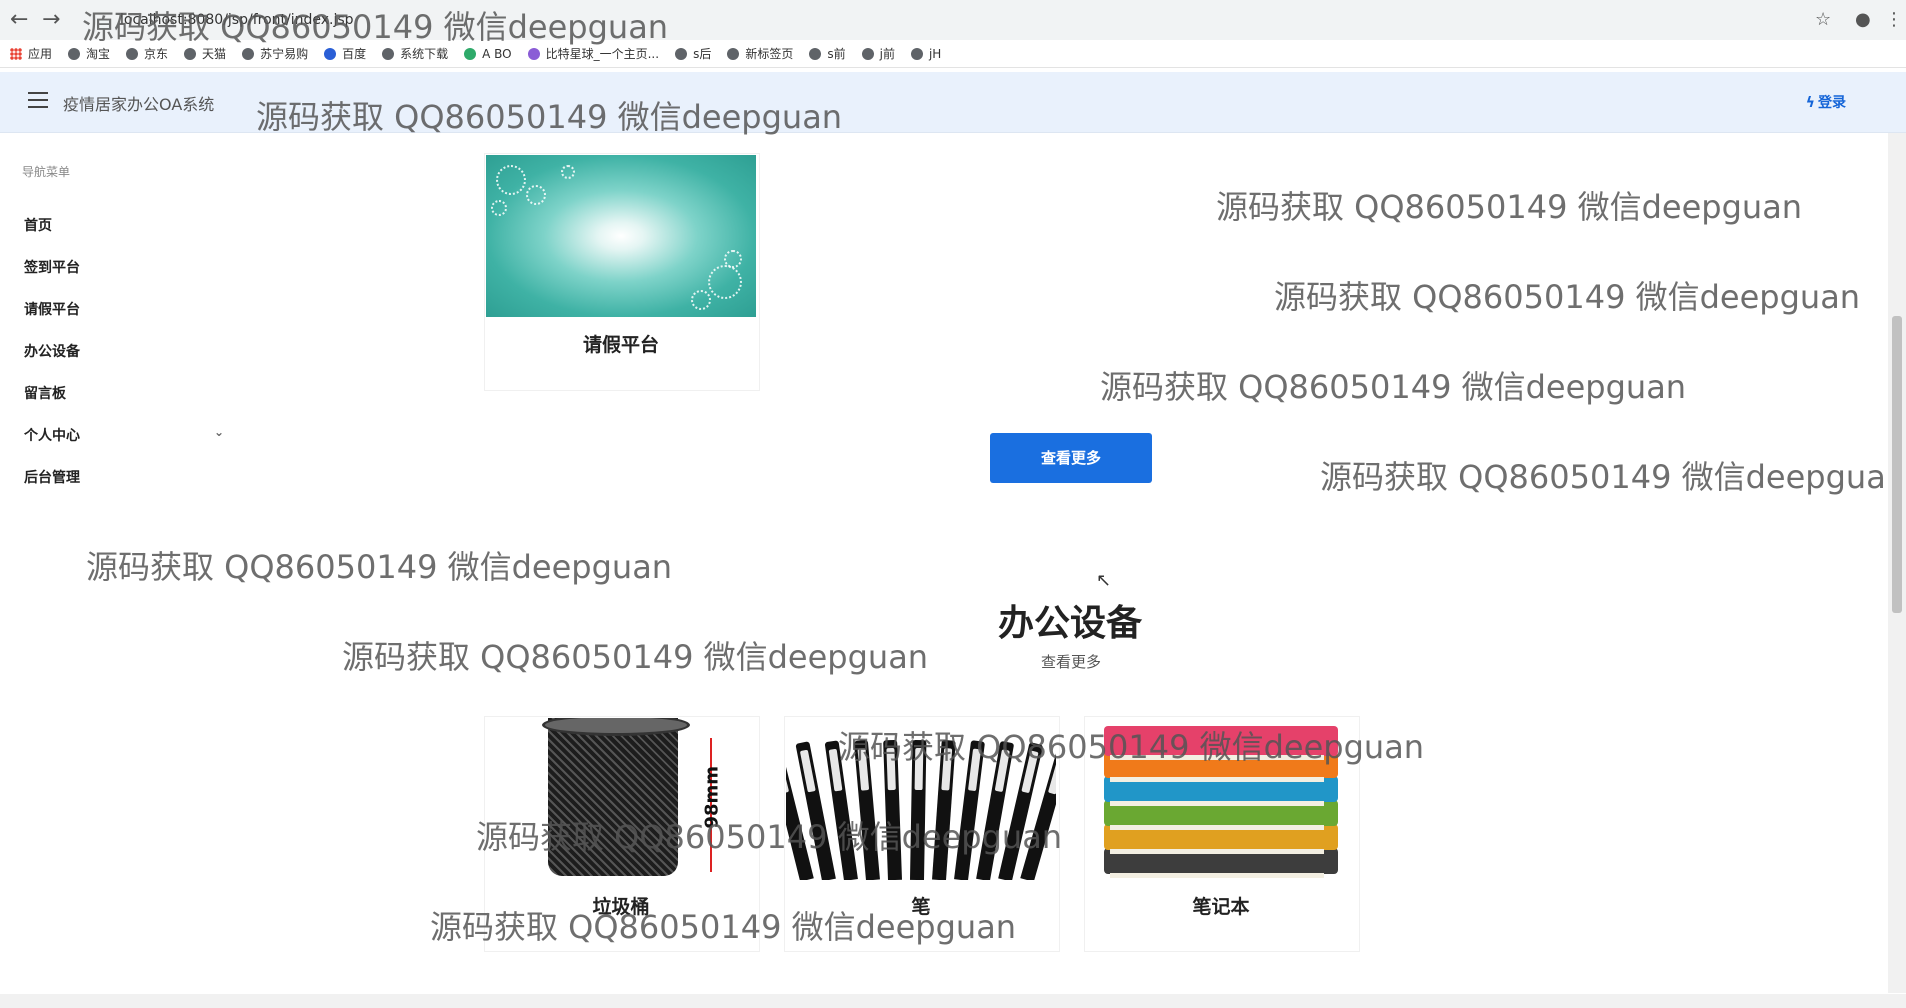 The image size is (1906, 1008). What do you see at coordinates (621, 907) in the screenshot?
I see `product-title: 垃圾桶` at bounding box center [621, 907].